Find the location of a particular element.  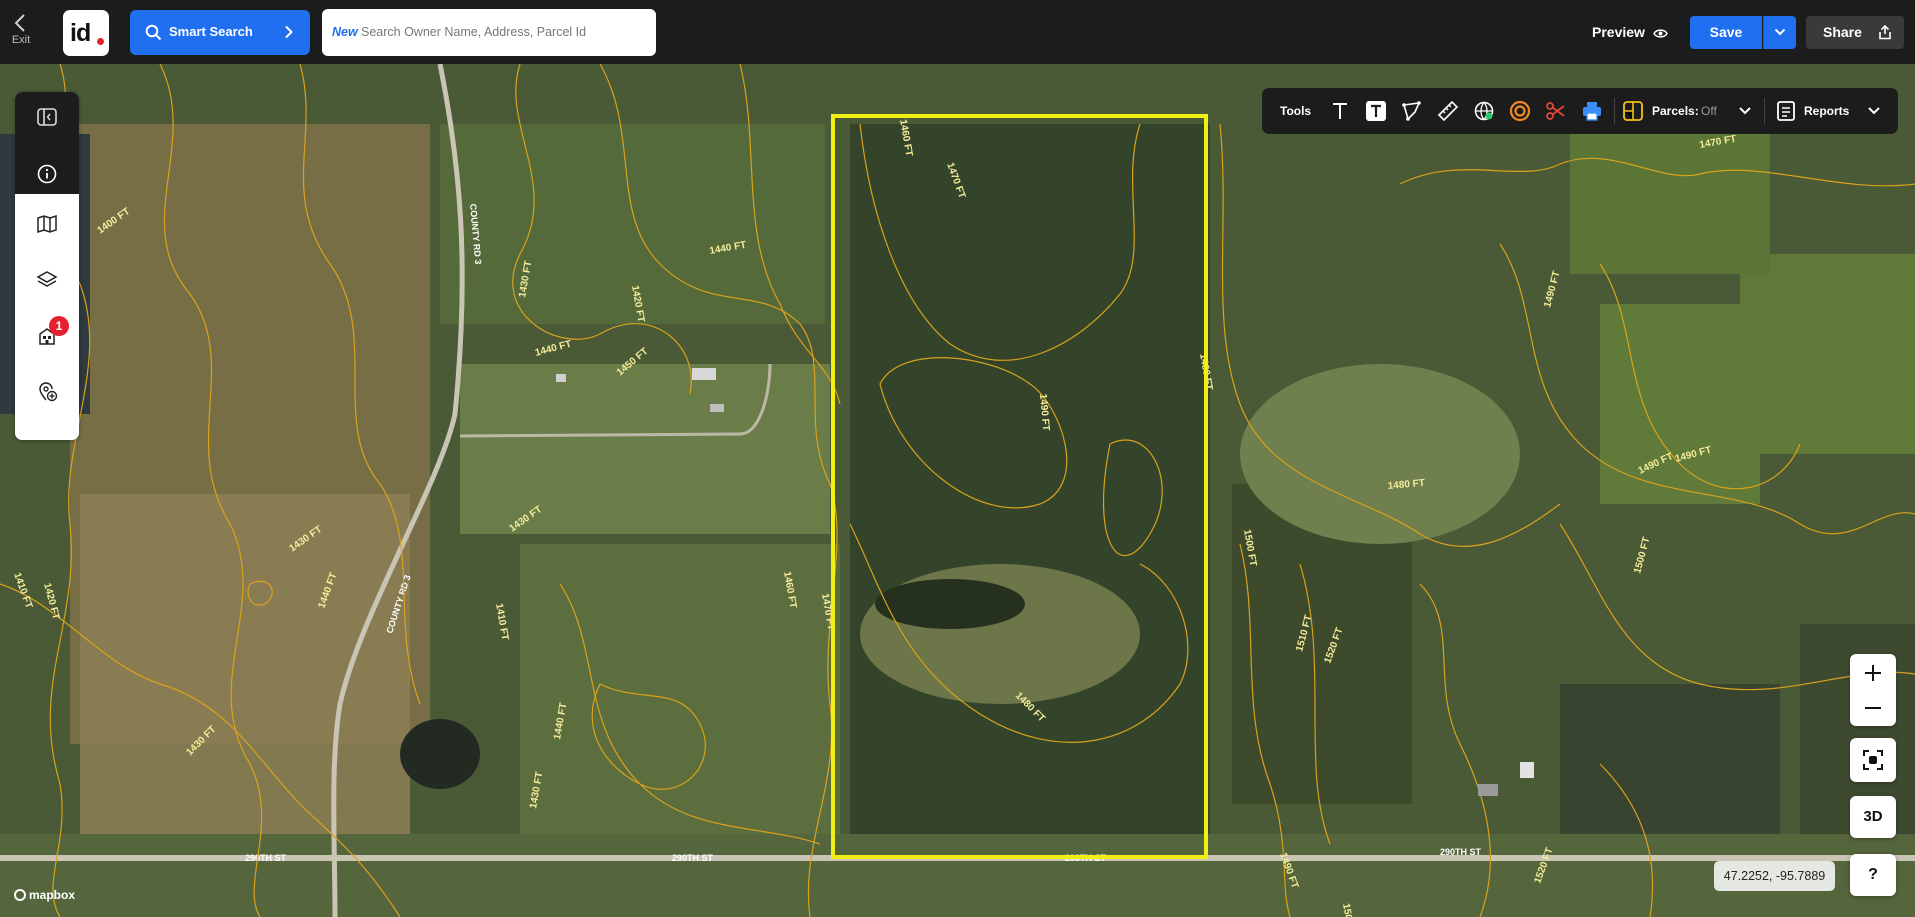

scissors-icon is located at coordinates (1555, 111).